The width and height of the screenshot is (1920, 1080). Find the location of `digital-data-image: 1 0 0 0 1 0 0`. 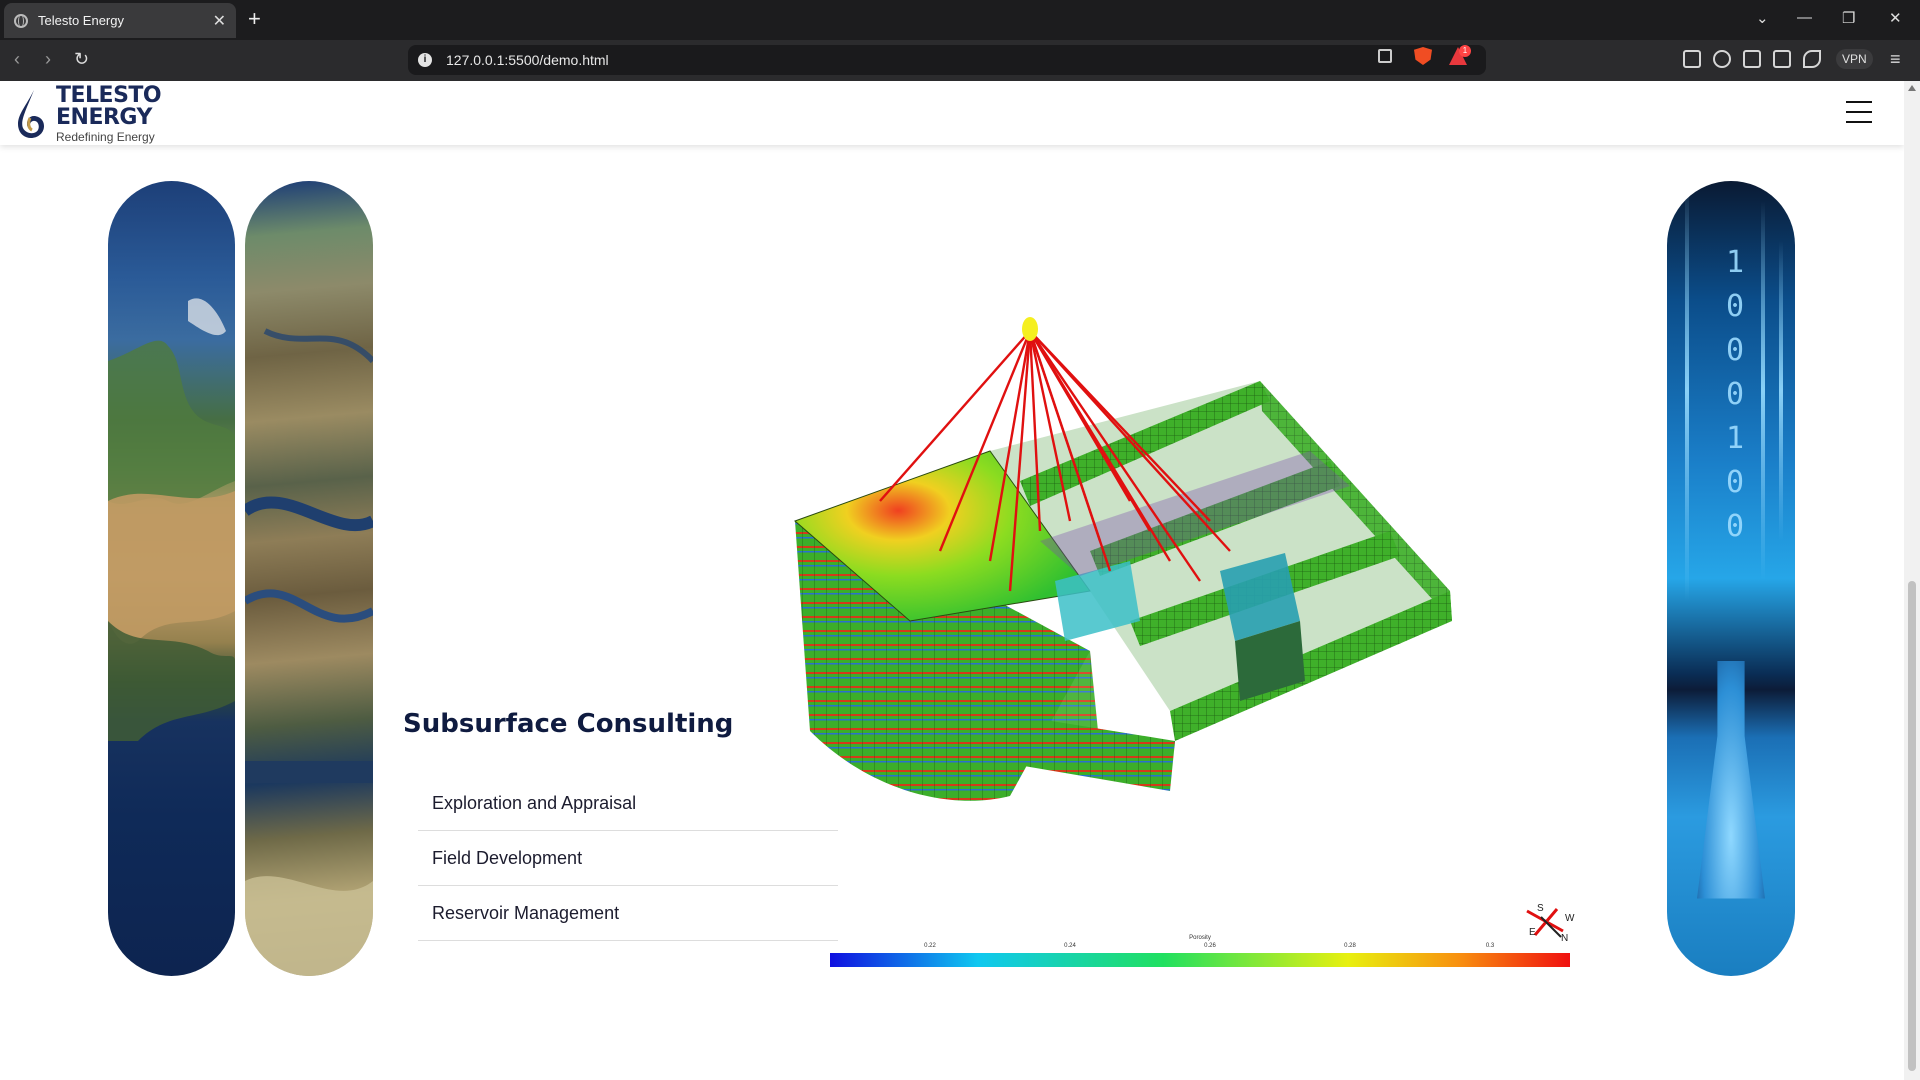

digital-data-image: 1 0 0 0 1 0 0 is located at coordinates (1731, 578).